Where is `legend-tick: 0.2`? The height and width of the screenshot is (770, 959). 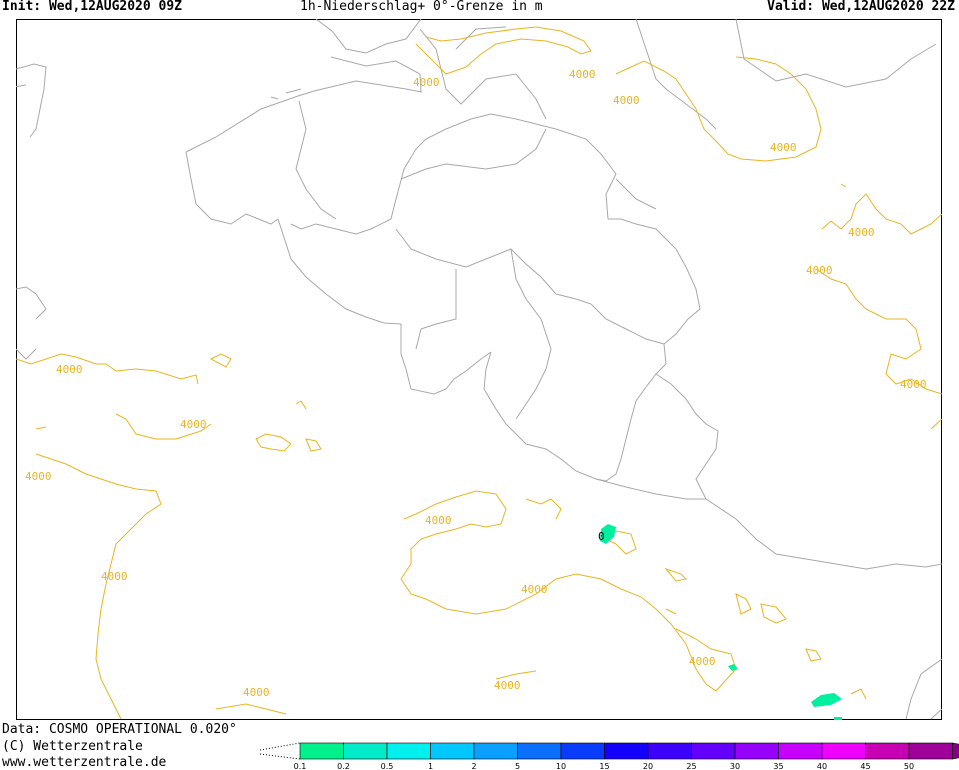 legend-tick: 0.2 is located at coordinates (343, 766).